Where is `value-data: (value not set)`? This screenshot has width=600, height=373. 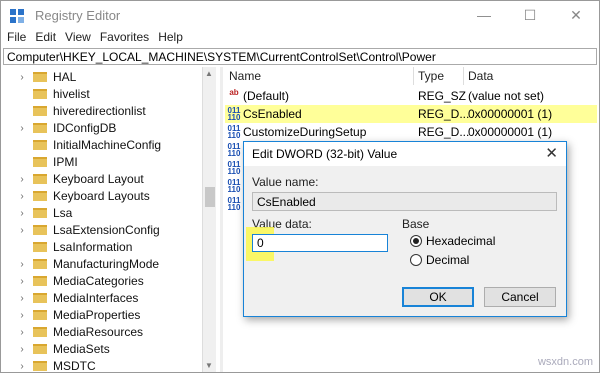
value-data: (value not set) is located at coordinates (506, 96).